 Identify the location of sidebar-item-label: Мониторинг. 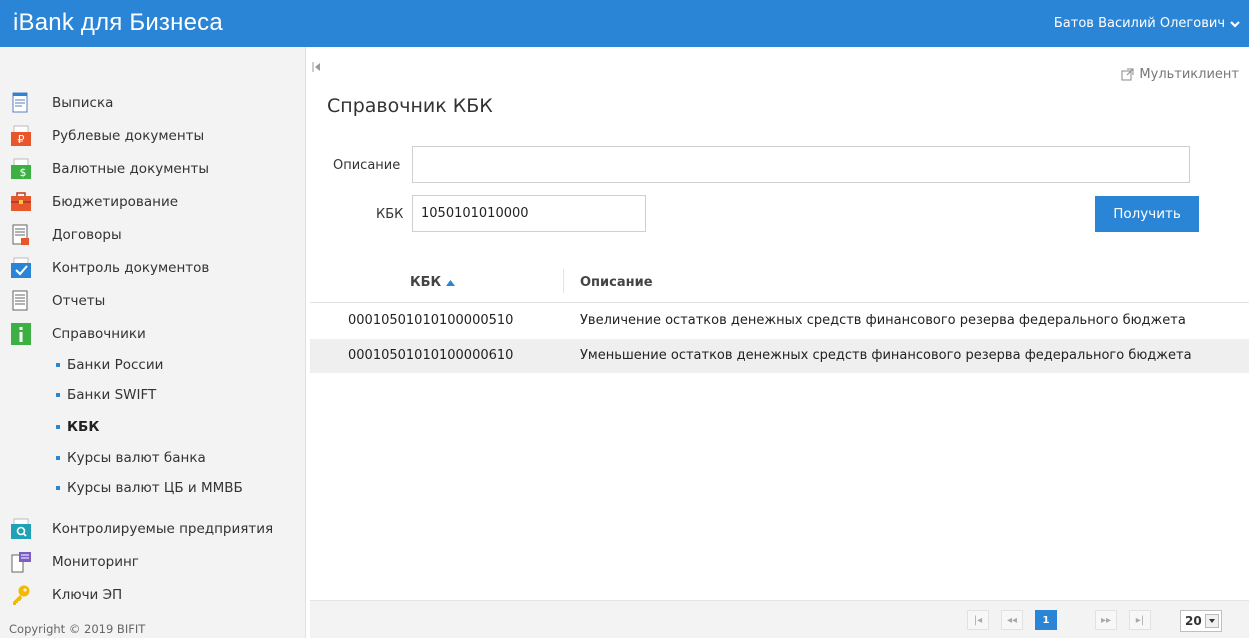
(95, 562).